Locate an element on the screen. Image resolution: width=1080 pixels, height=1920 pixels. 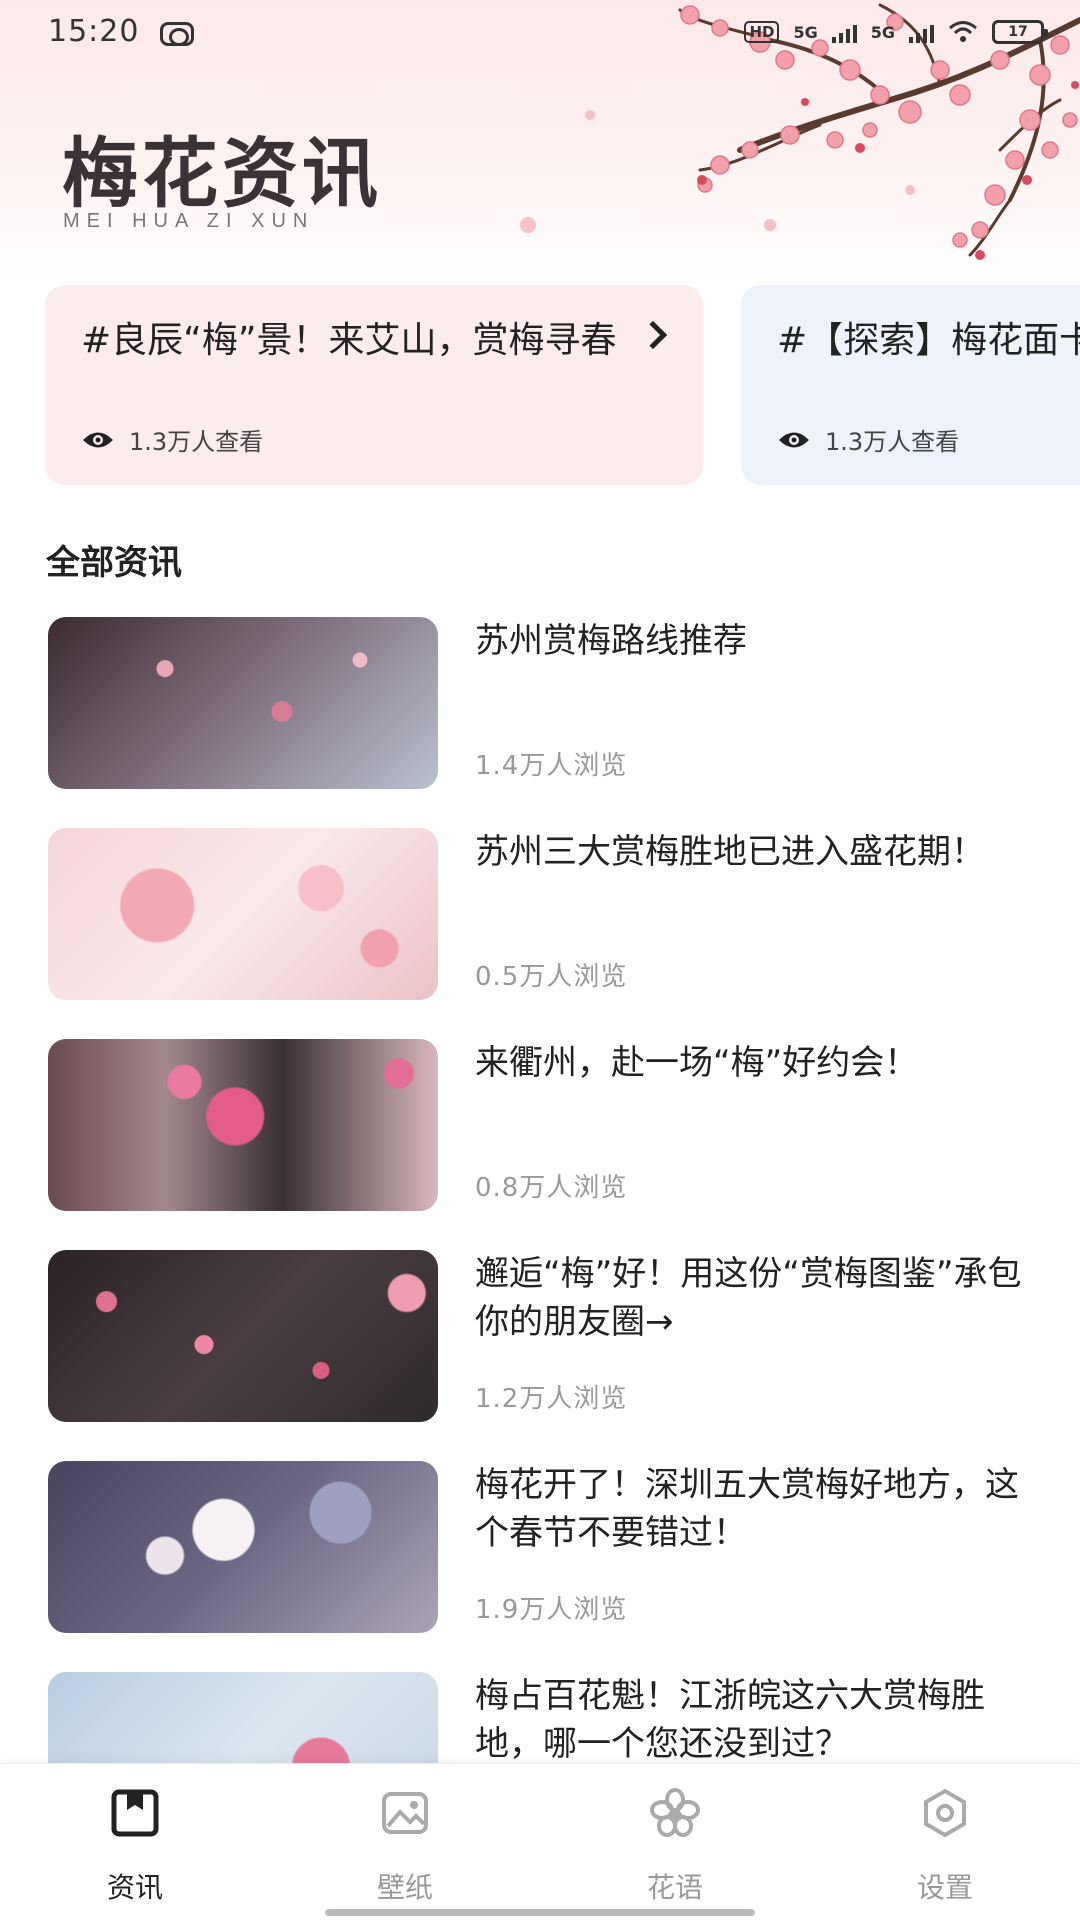
settings-icon is located at coordinates (945, 1813).